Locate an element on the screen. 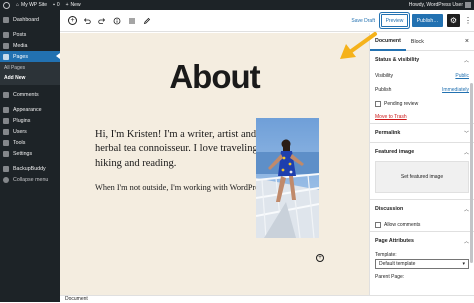  menu-item-media: Media is located at coordinates (30, 45).